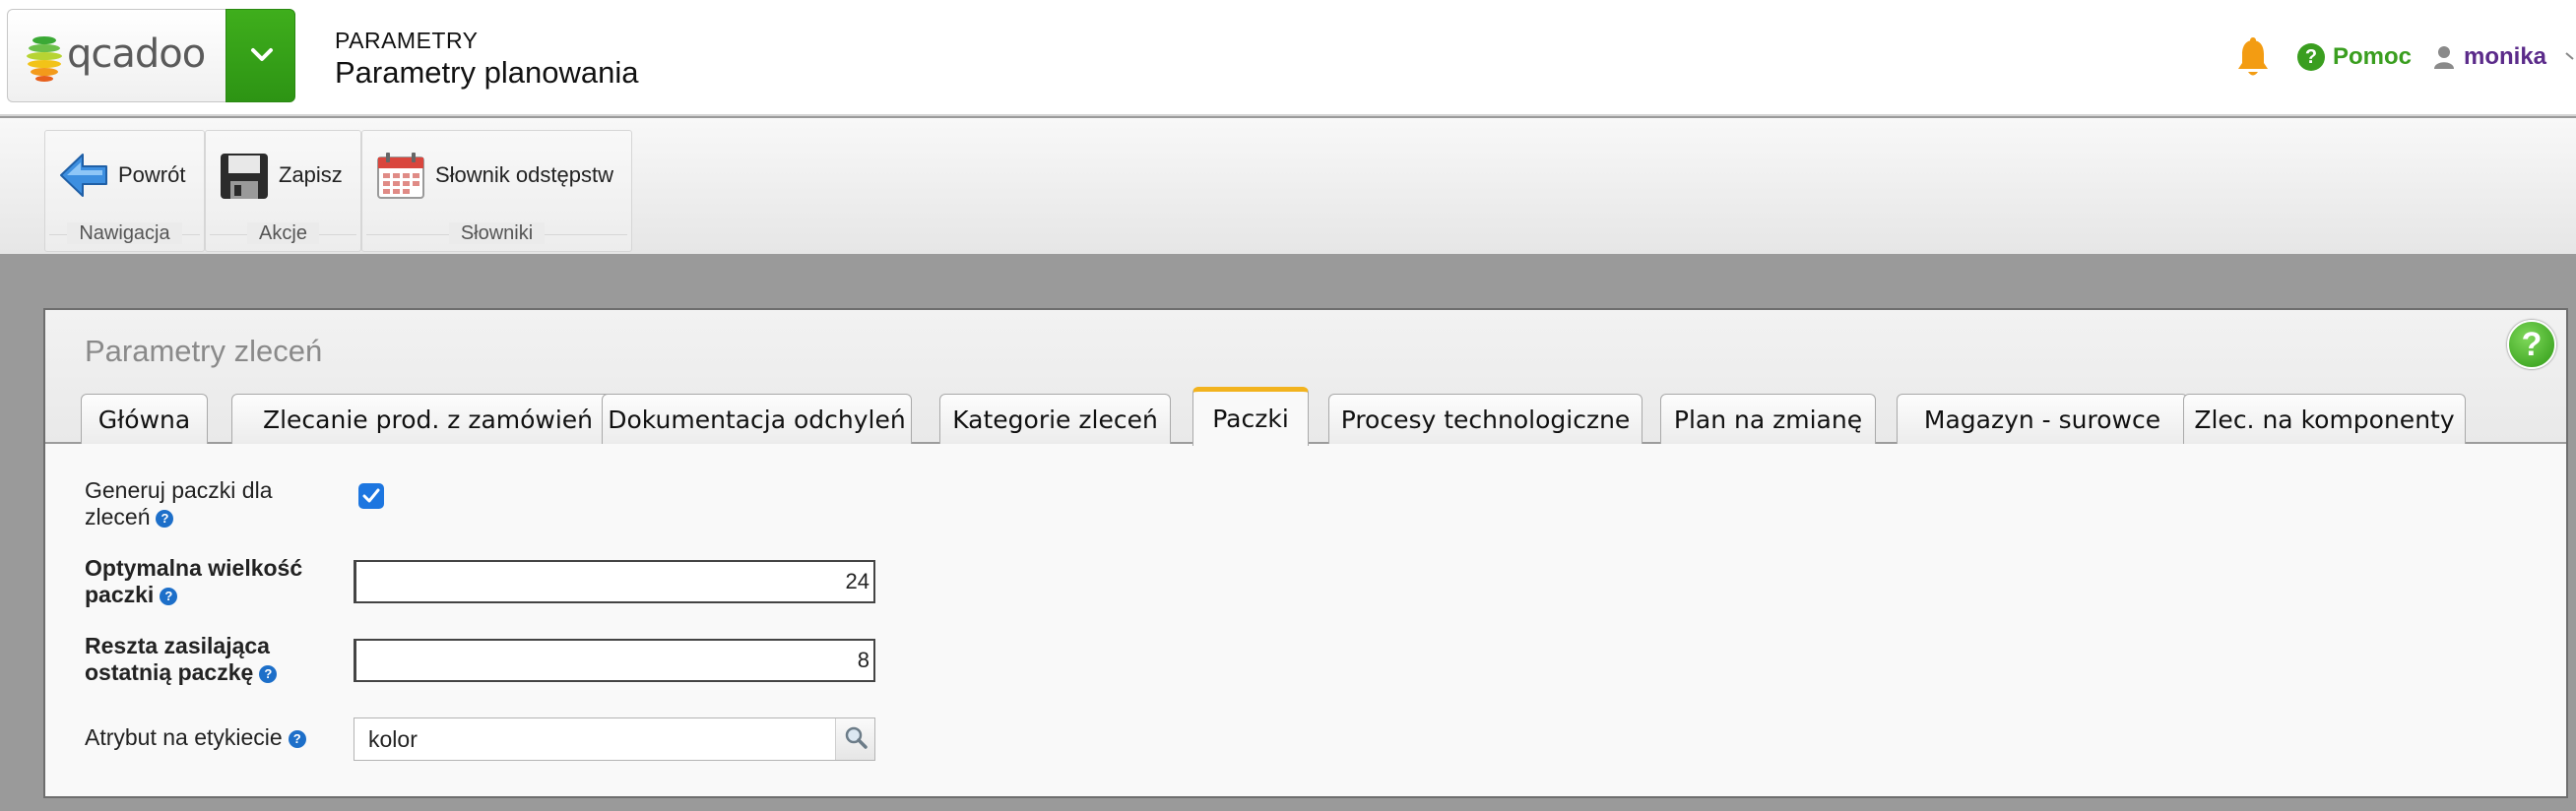  I want to click on ribbon-group-dictionaries: Słownik odstępstw Słowniki, so click(496, 191).